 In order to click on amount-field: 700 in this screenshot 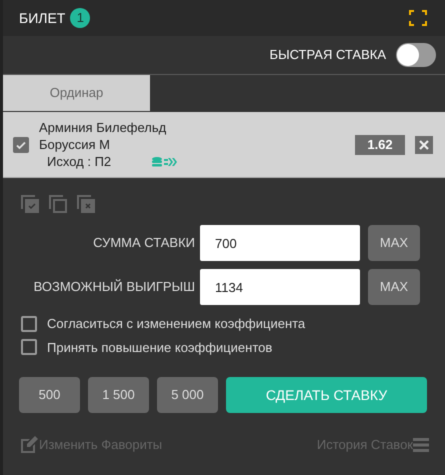, I will do `click(280, 243)`.